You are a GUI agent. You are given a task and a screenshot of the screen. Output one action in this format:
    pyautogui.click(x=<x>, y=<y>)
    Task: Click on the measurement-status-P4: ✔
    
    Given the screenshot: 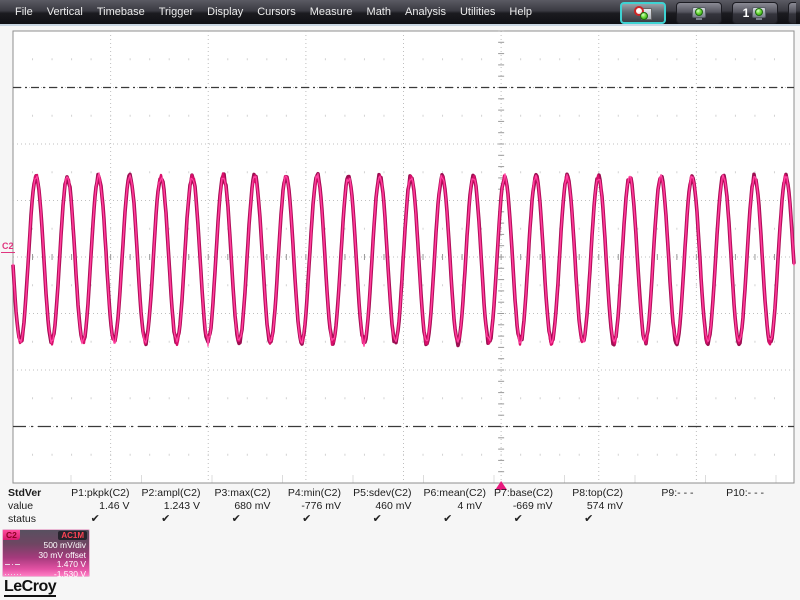 What is the action you would take?
    pyautogui.click(x=307, y=519)
    